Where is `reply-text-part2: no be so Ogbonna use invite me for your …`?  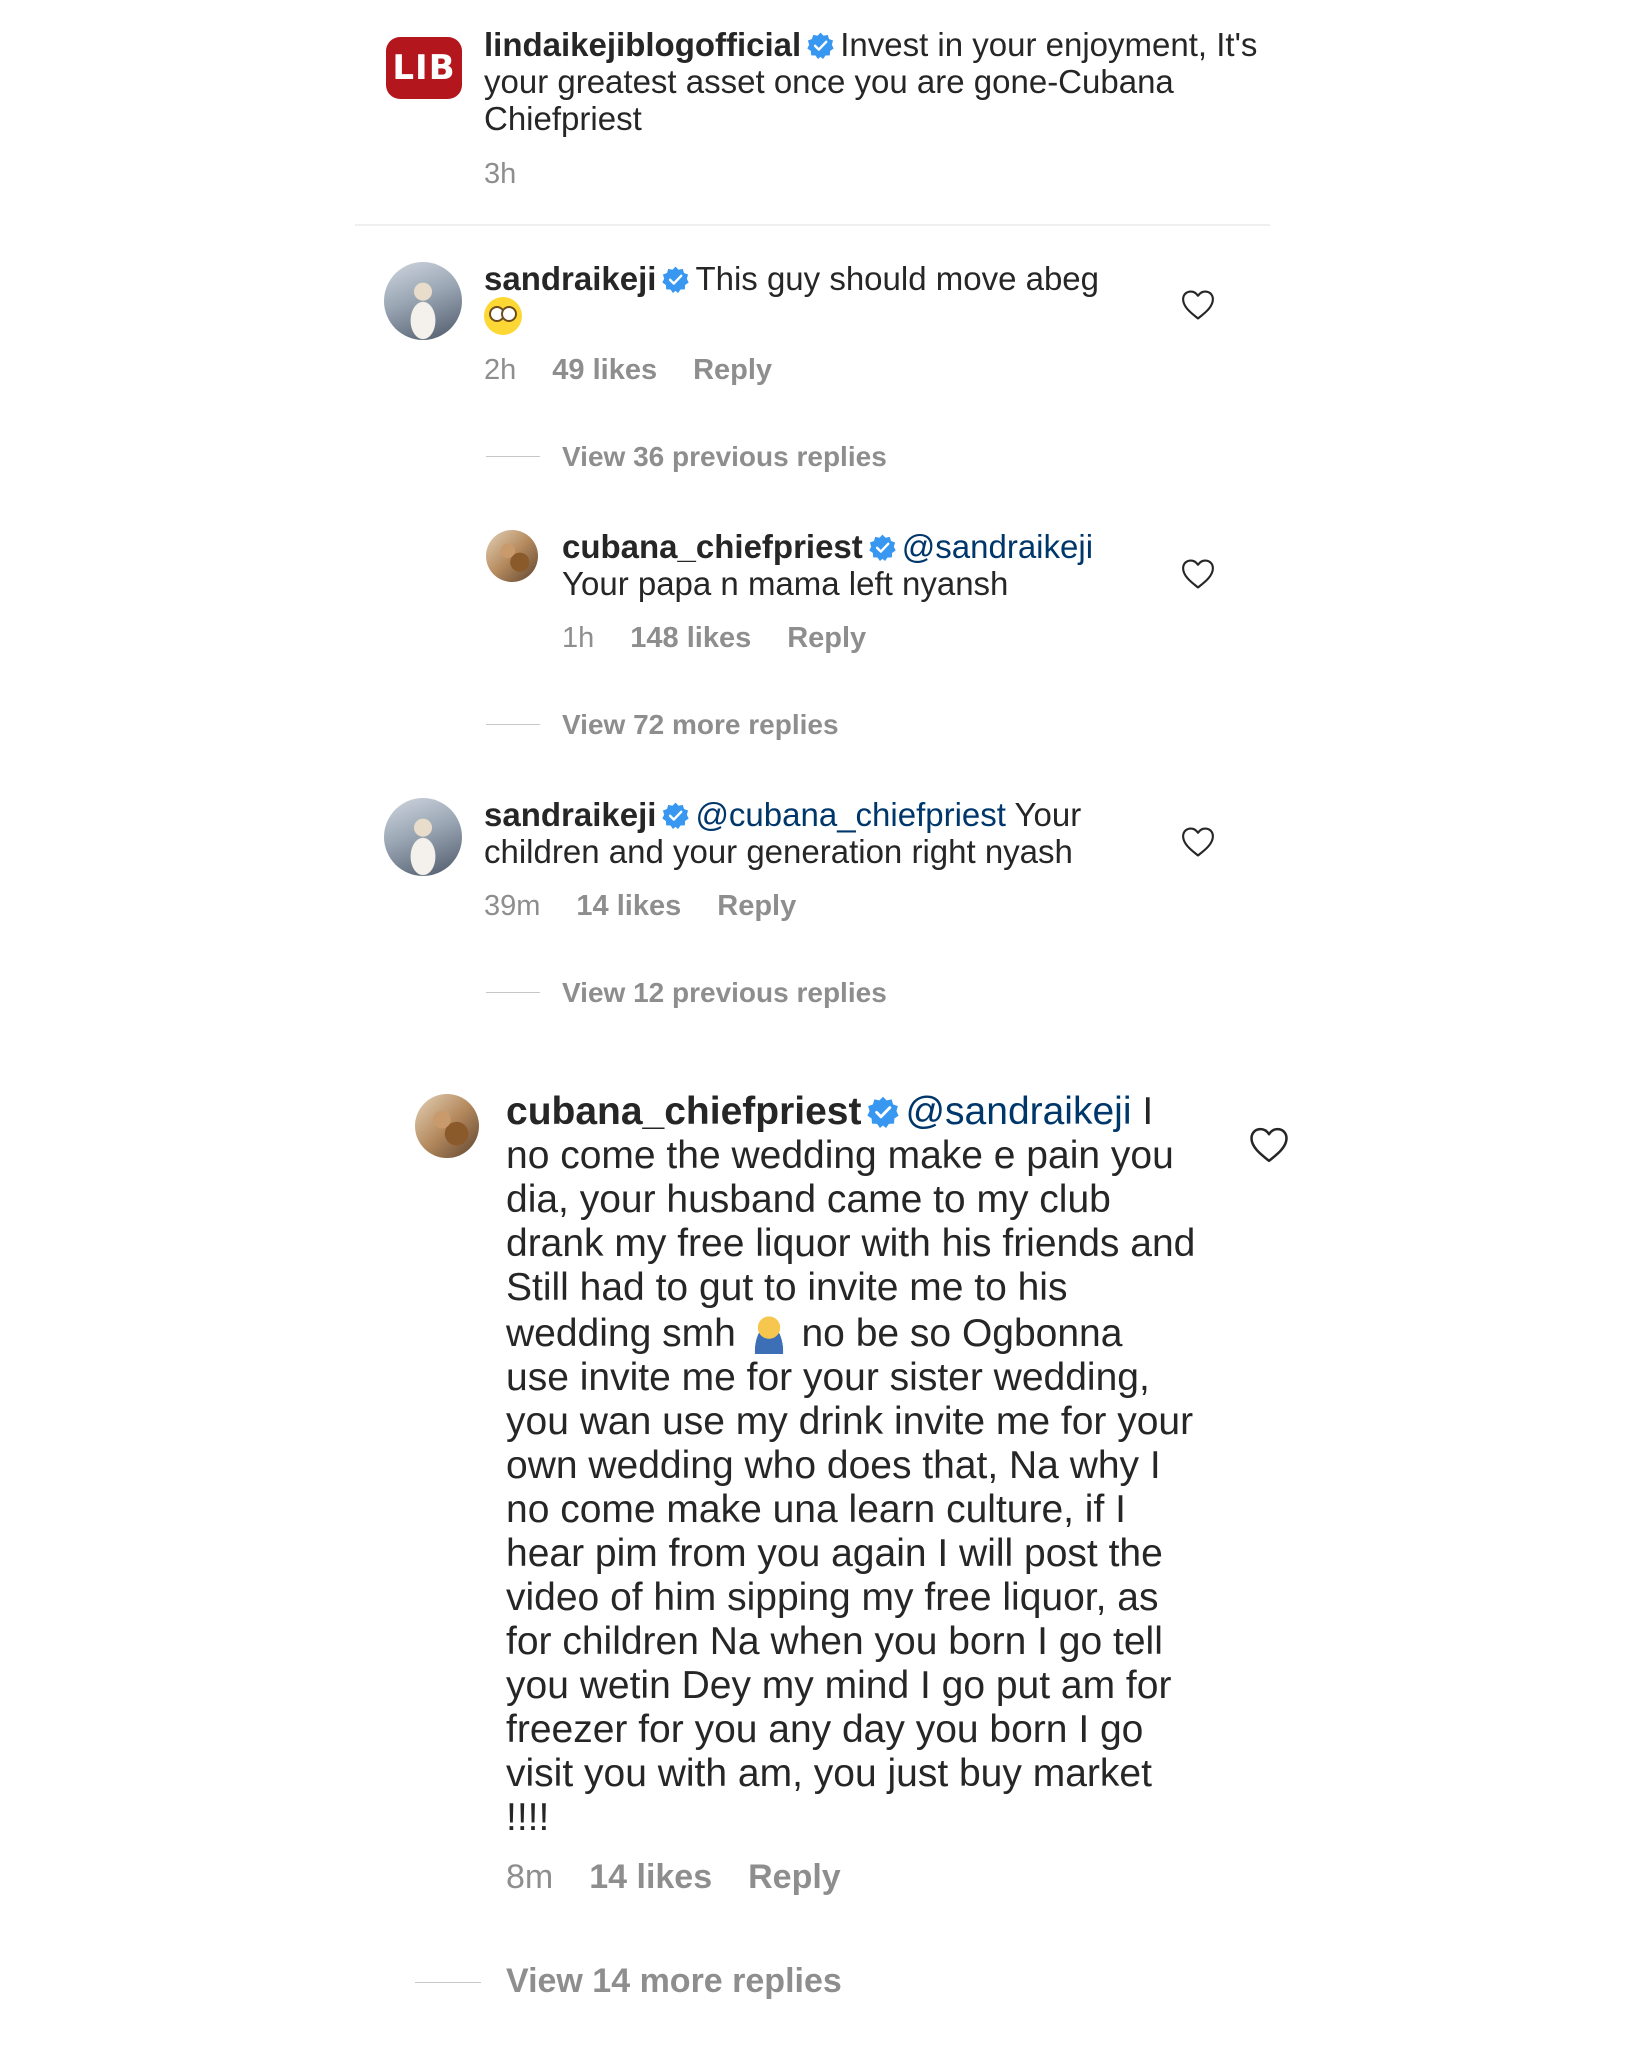
reply-text-part2: no be so Ogbonna use invite me for your … is located at coordinates (850, 1575).